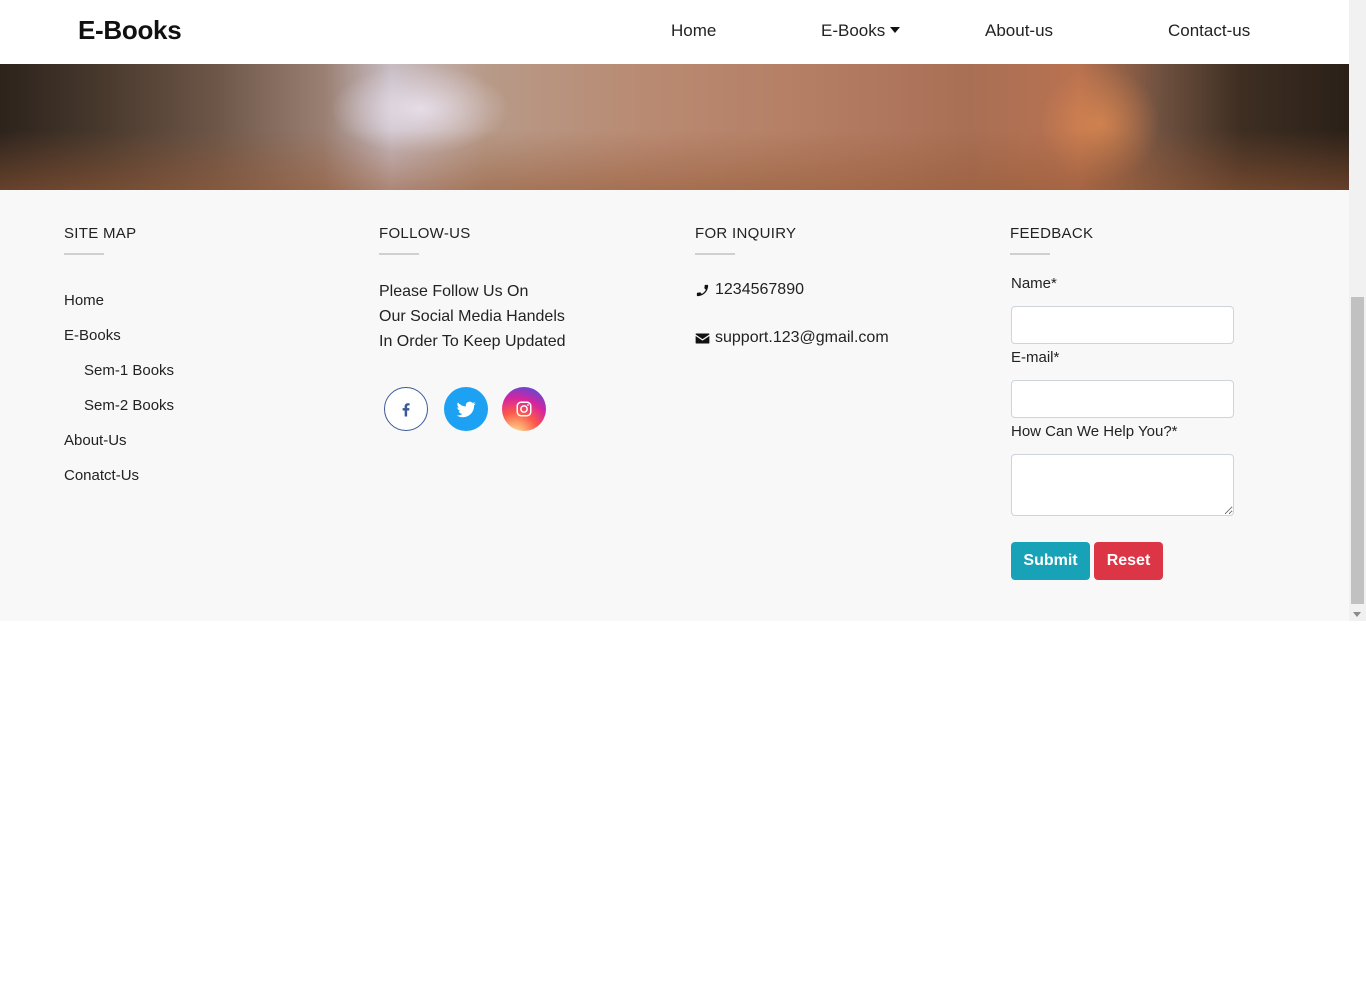  Describe the element at coordinates (1030, 254) in the screenshot. I see `feedback-title-underline` at that location.